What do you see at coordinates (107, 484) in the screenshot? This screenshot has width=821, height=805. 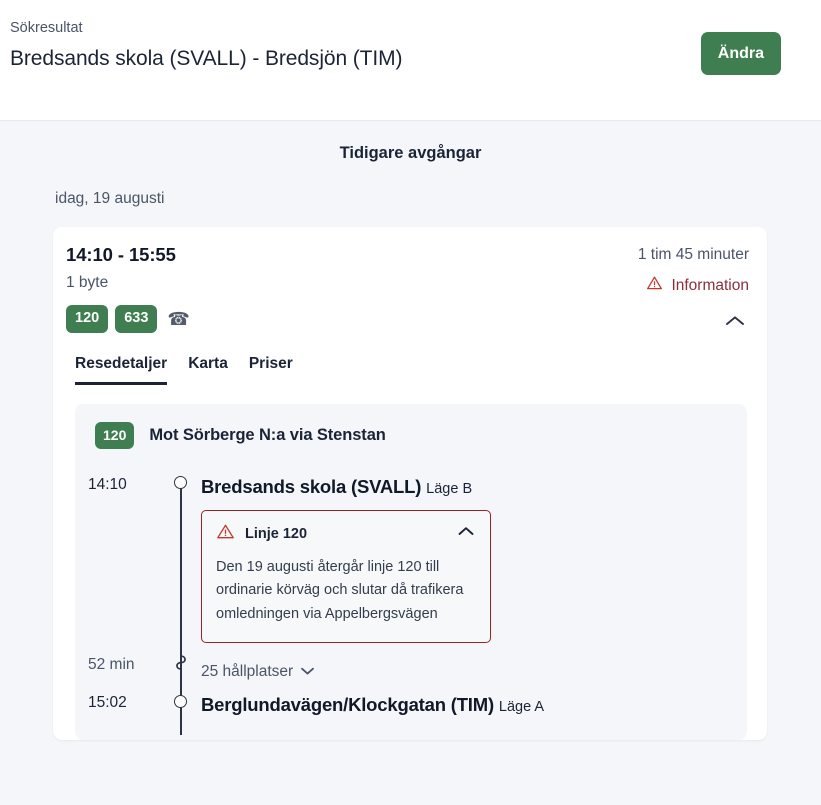 I see `departure-time: 14:10` at bounding box center [107, 484].